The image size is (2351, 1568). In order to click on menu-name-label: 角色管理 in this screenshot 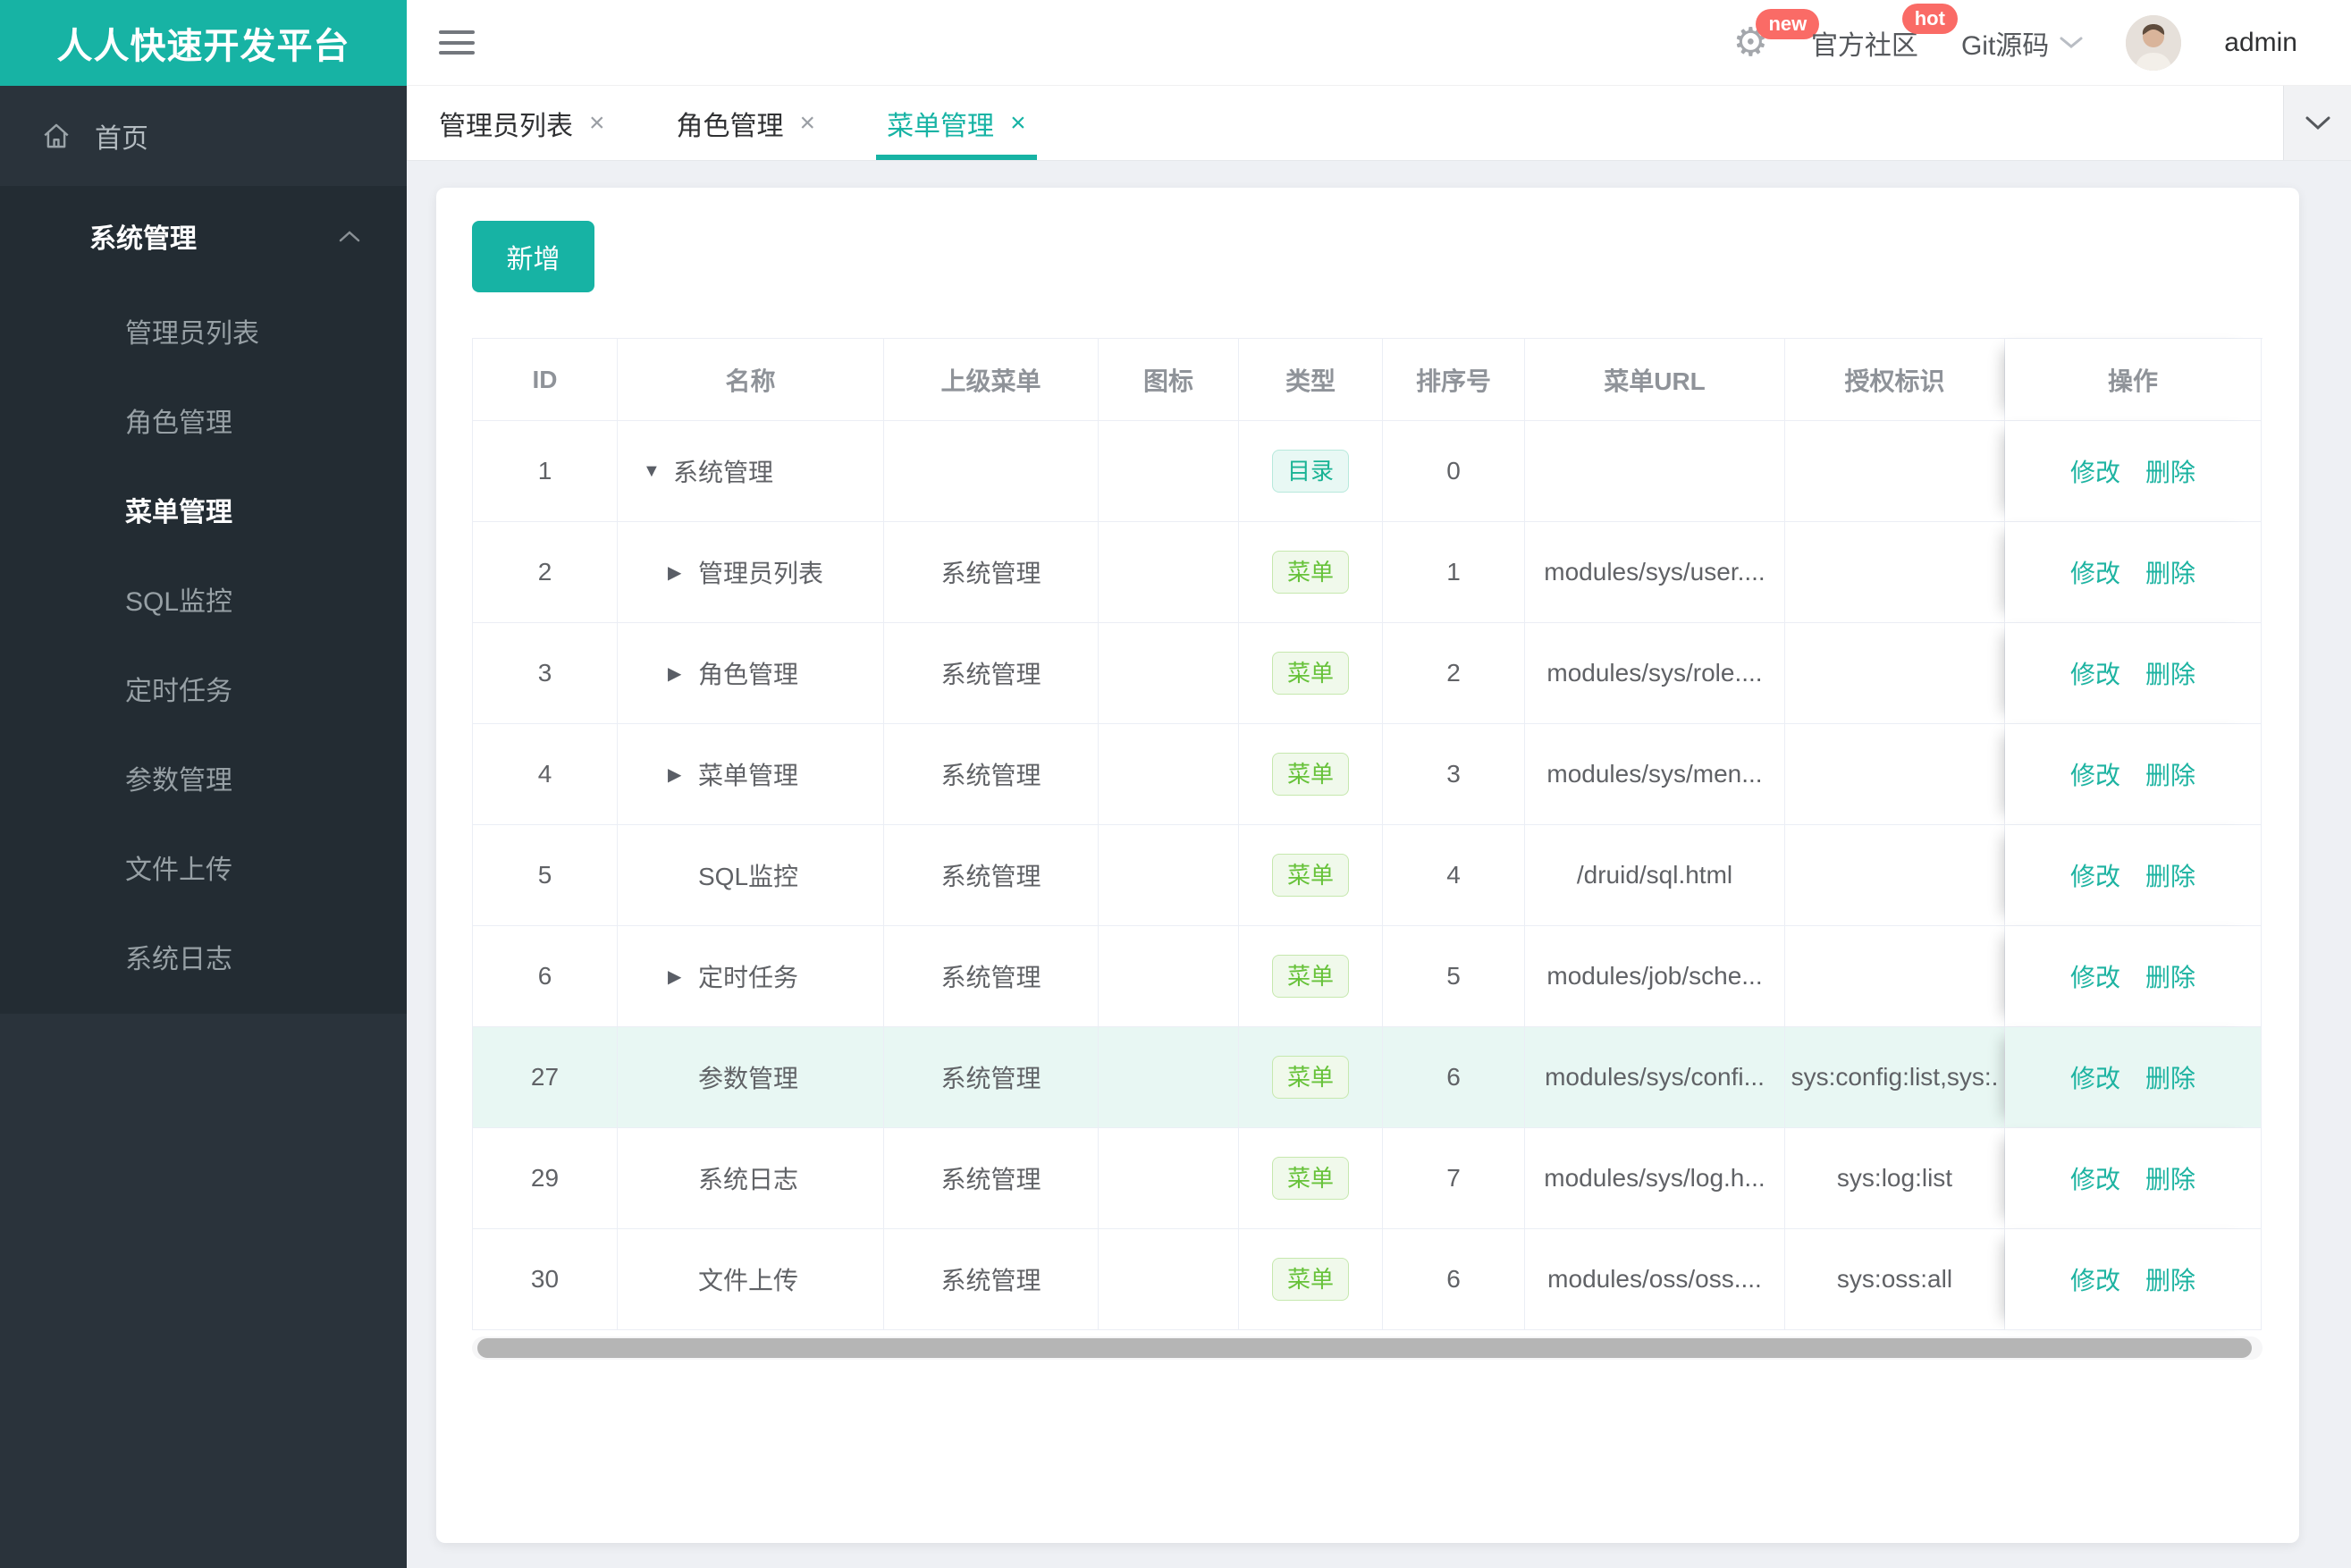, I will do `click(748, 674)`.